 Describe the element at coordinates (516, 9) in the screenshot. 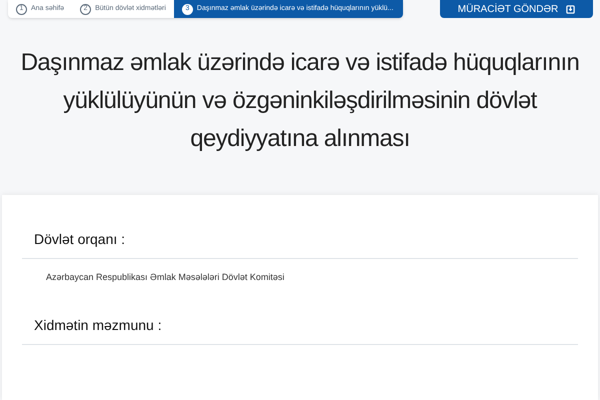

I see `submit-button: MÜRACİƏT GÖNDƏR` at that location.